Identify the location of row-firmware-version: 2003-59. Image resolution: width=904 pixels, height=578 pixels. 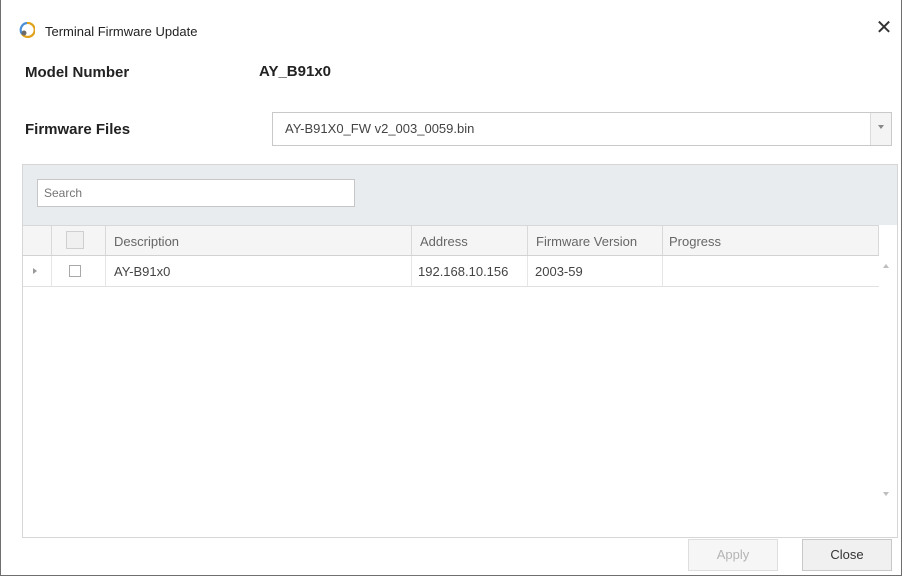
(559, 271).